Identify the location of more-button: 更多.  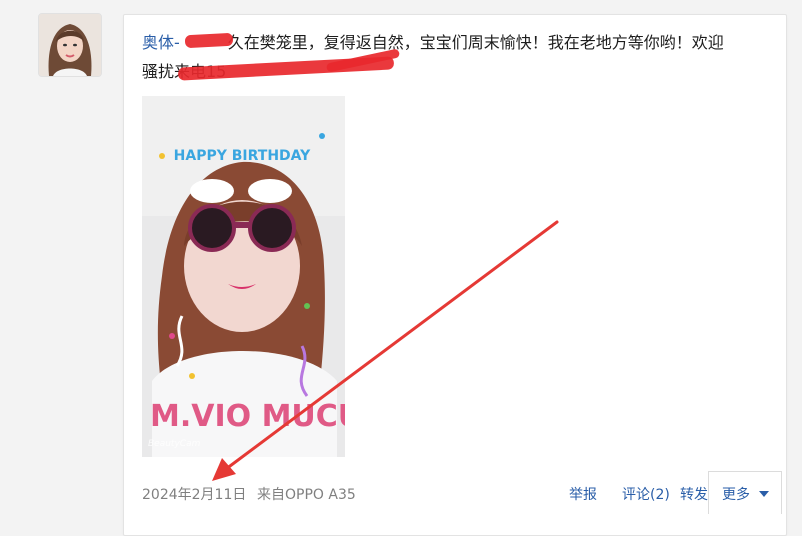
(745, 492).